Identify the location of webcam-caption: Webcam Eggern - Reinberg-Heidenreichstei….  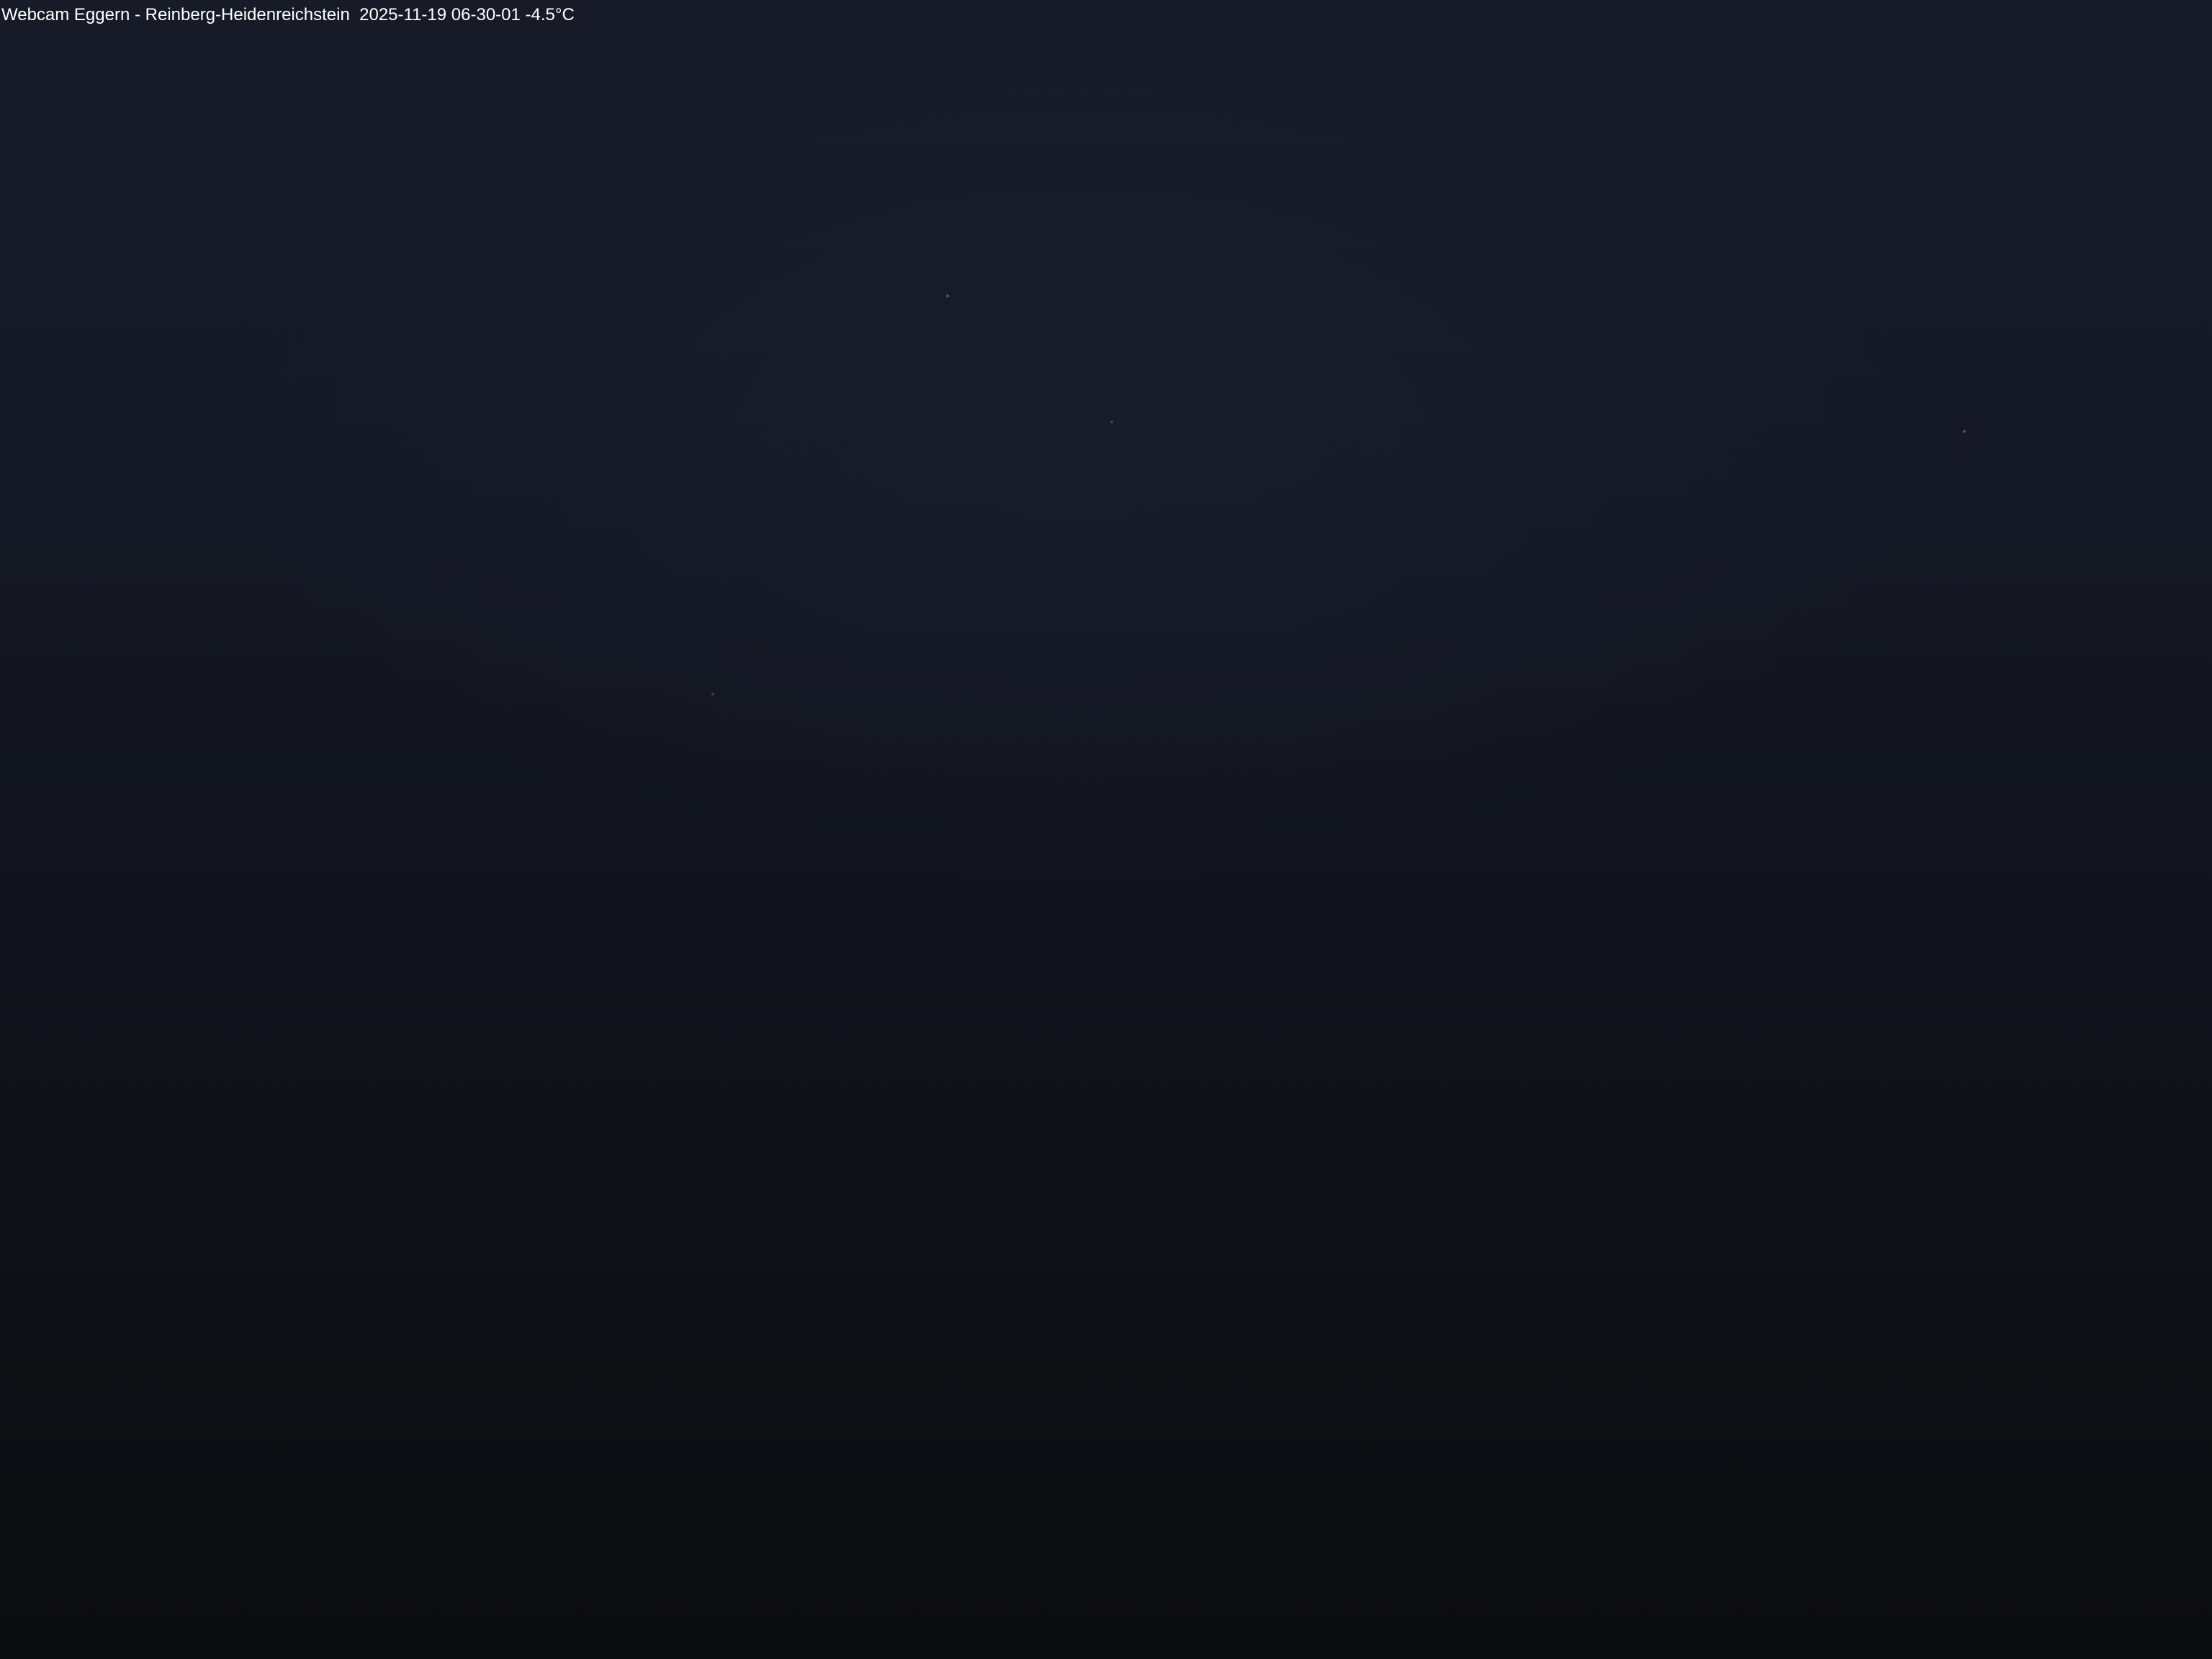
(288, 14).